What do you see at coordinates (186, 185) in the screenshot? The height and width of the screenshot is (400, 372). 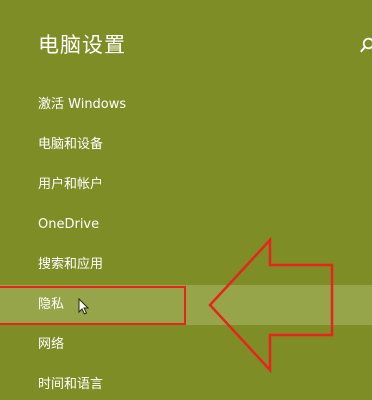 I see `nav-item-users-and-accounts: 用户和帐户` at bounding box center [186, 185].